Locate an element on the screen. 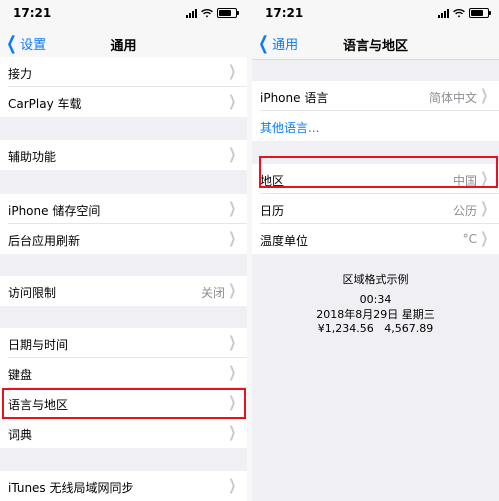 The image size is (499, 501). settings-row-accessibility: 辅助功能 ❯ is located at coordinates (123, 155).